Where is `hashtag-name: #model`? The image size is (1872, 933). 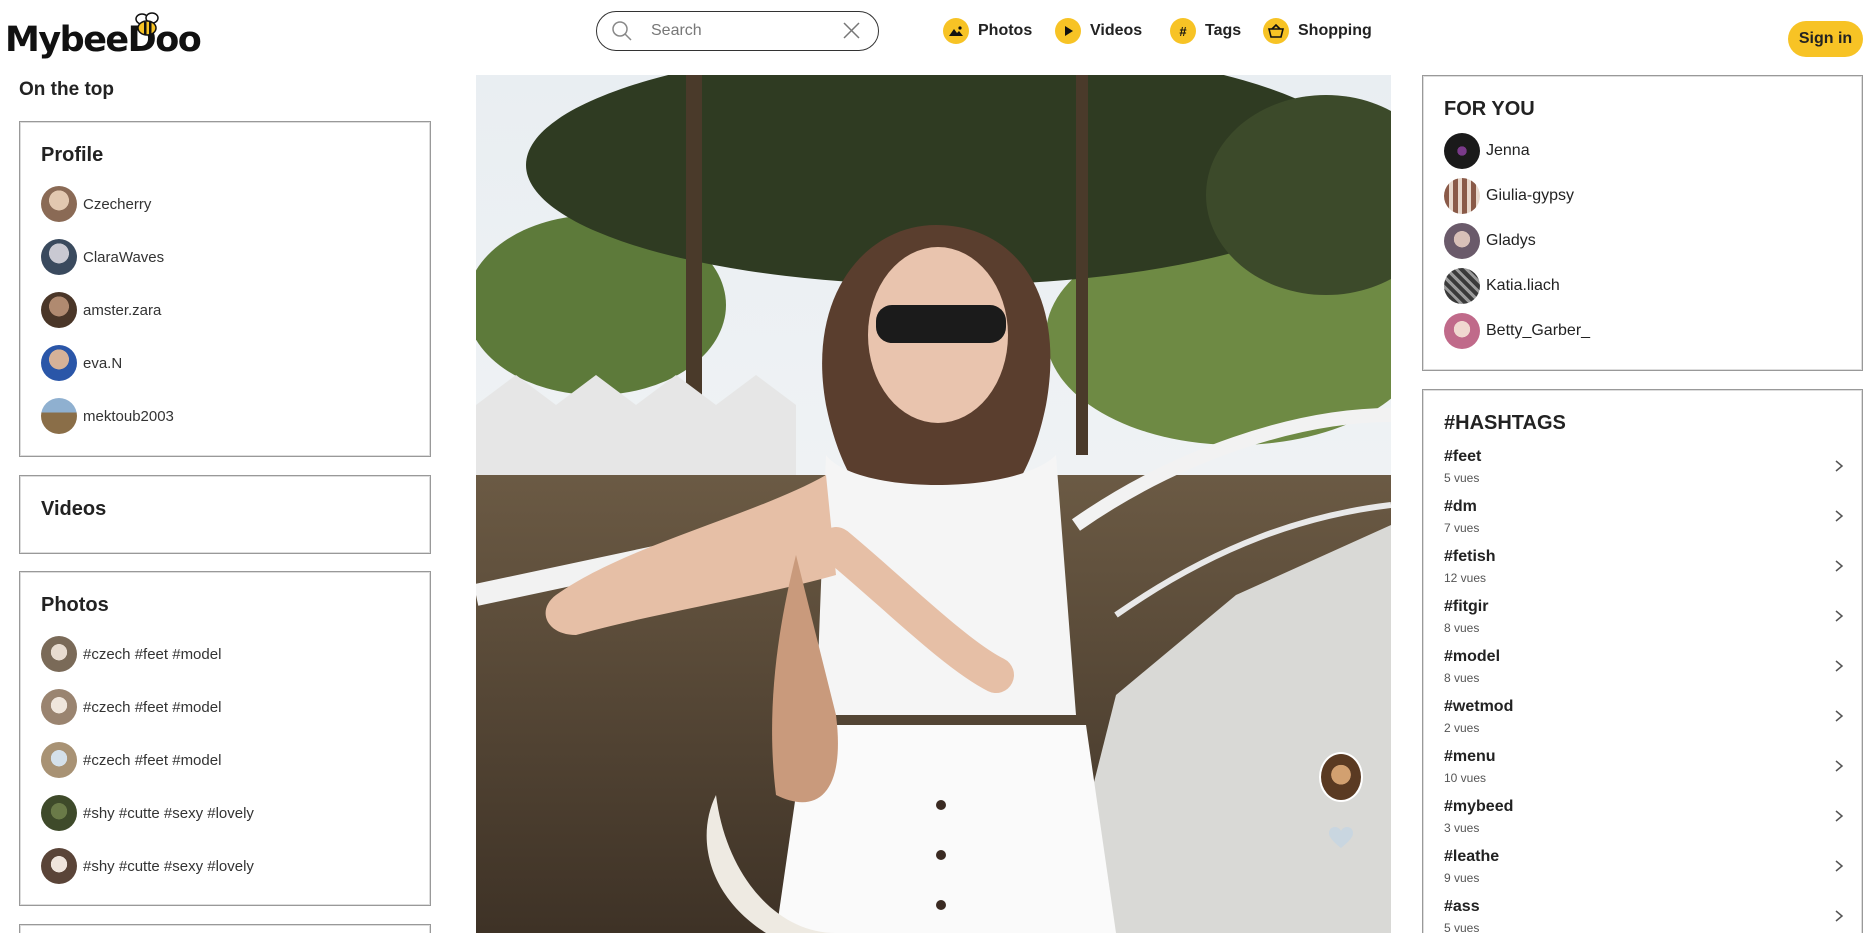
hashtag-name: #model is located at coordinates (1472, 656).